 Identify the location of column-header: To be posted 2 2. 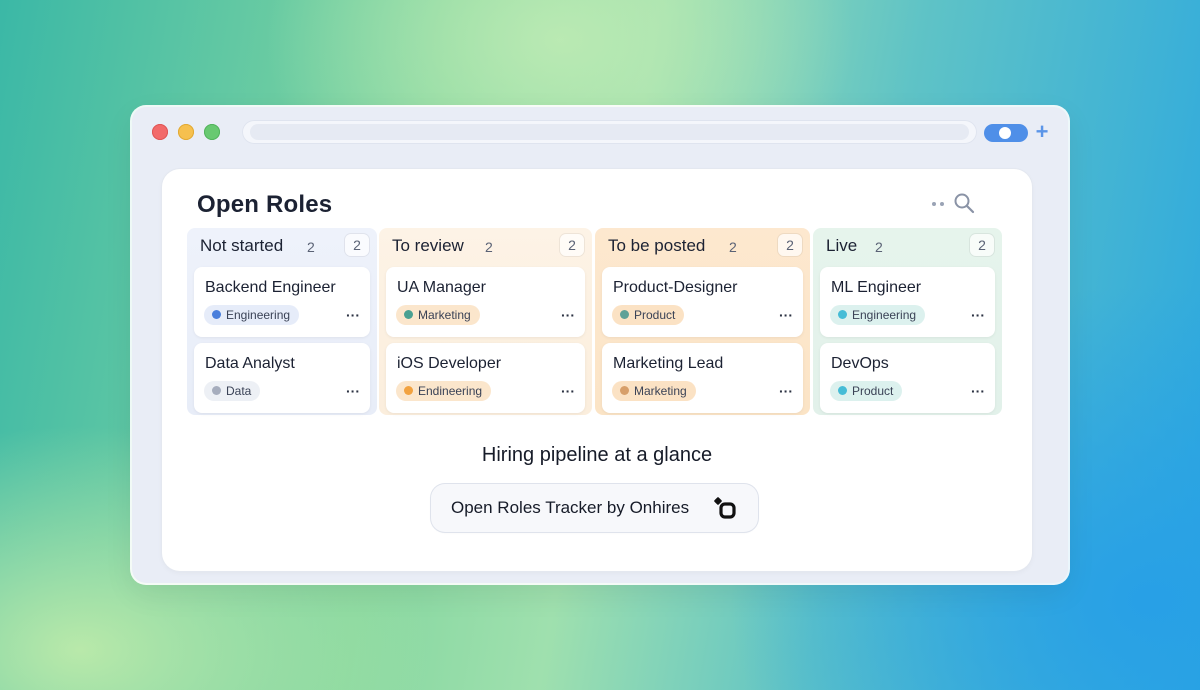
(702, 246).